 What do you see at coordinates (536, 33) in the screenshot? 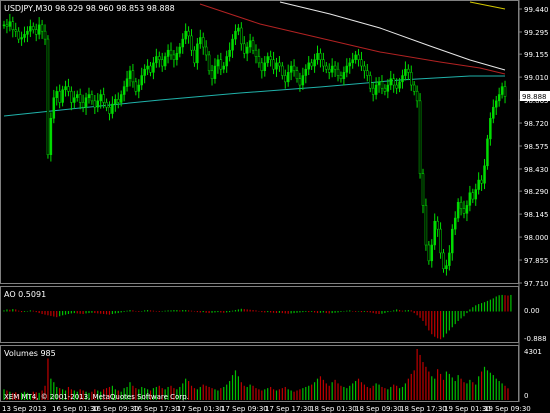
I see `price-level-label: 99.295` at bounding box center [536, 33].